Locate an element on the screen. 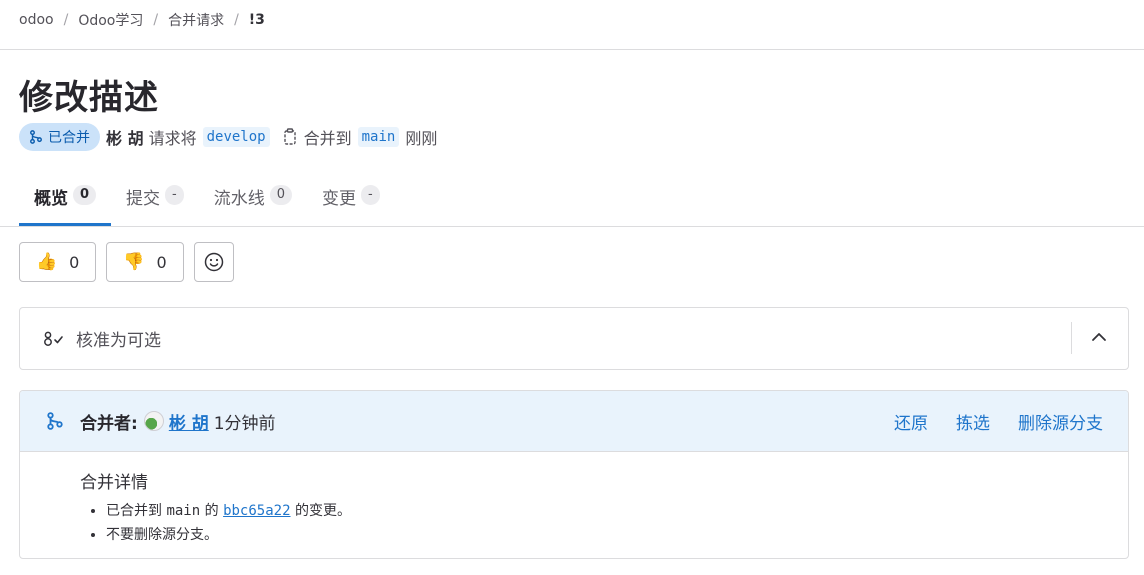 This screenshot has width=1144, height=575. approval-divider is located at coordinates (1071, 338).